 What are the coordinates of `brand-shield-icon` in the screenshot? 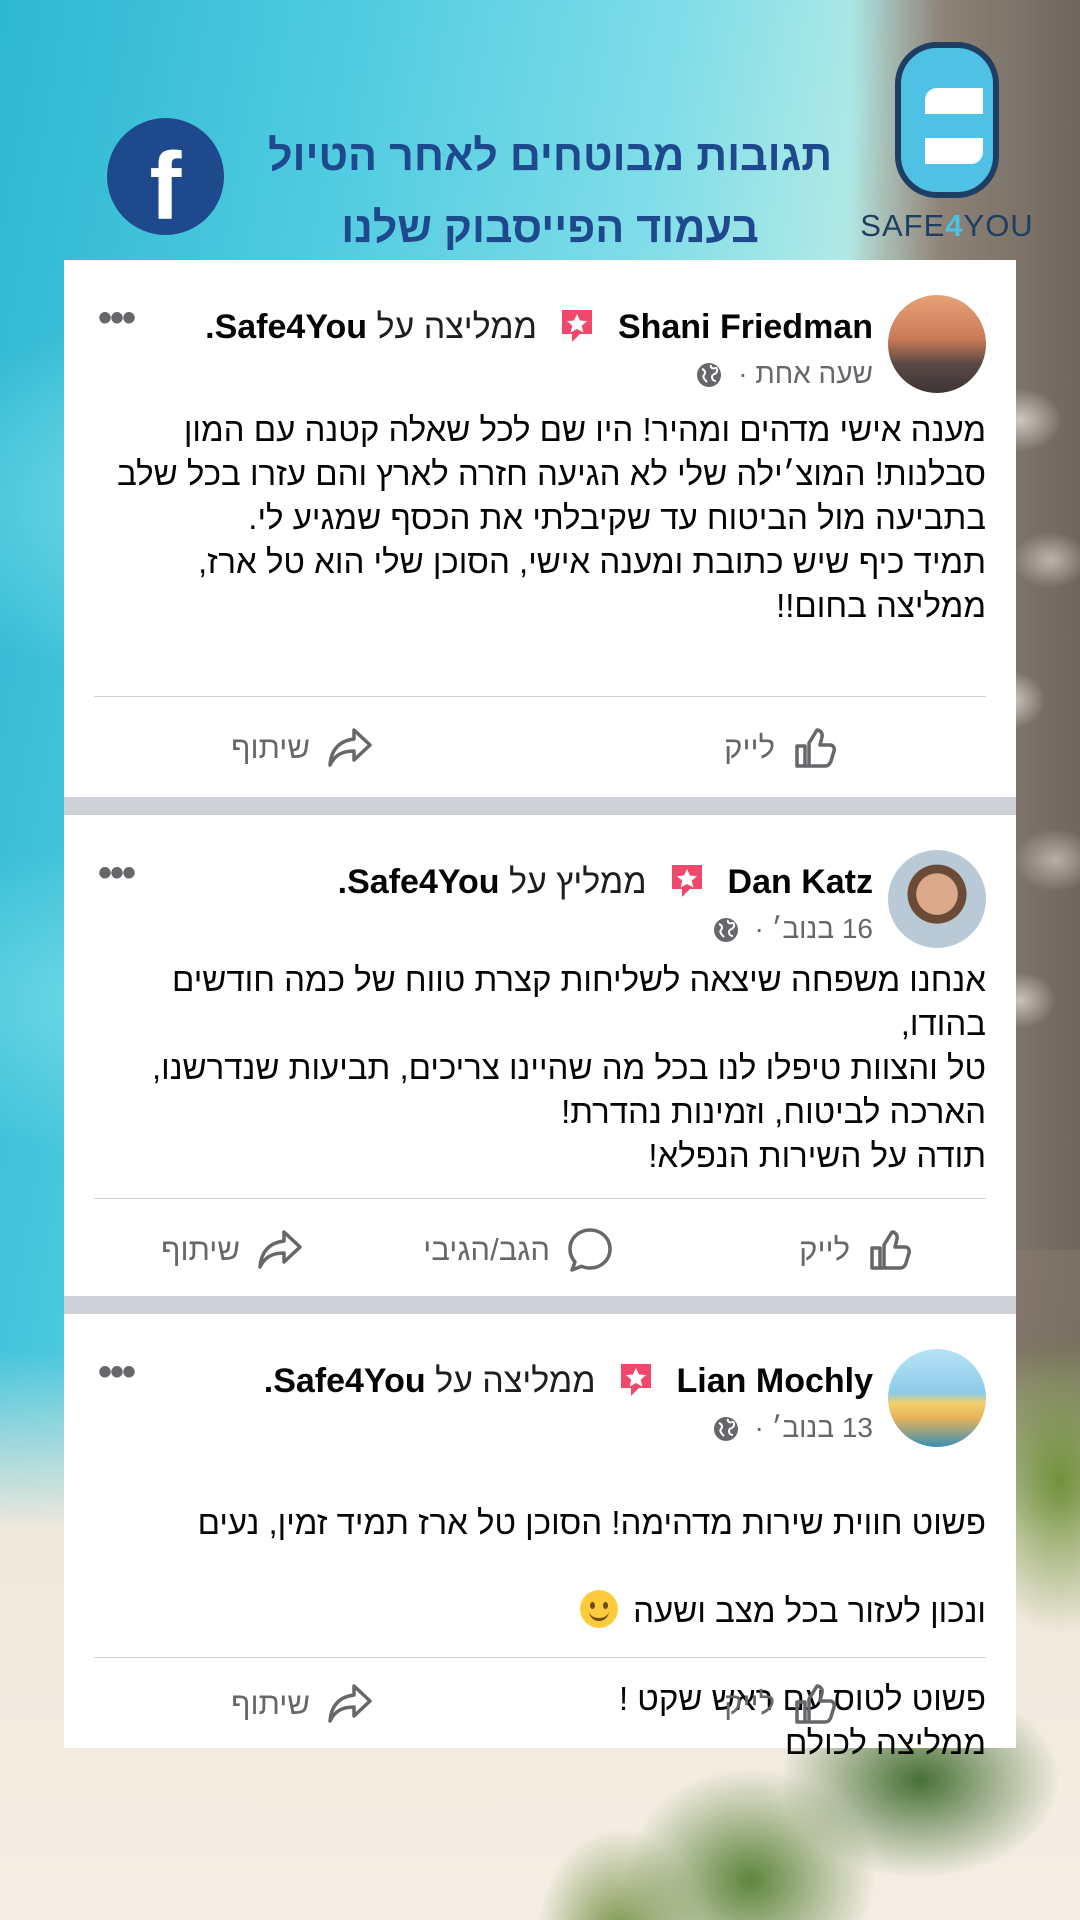 It's located at (947, 120).